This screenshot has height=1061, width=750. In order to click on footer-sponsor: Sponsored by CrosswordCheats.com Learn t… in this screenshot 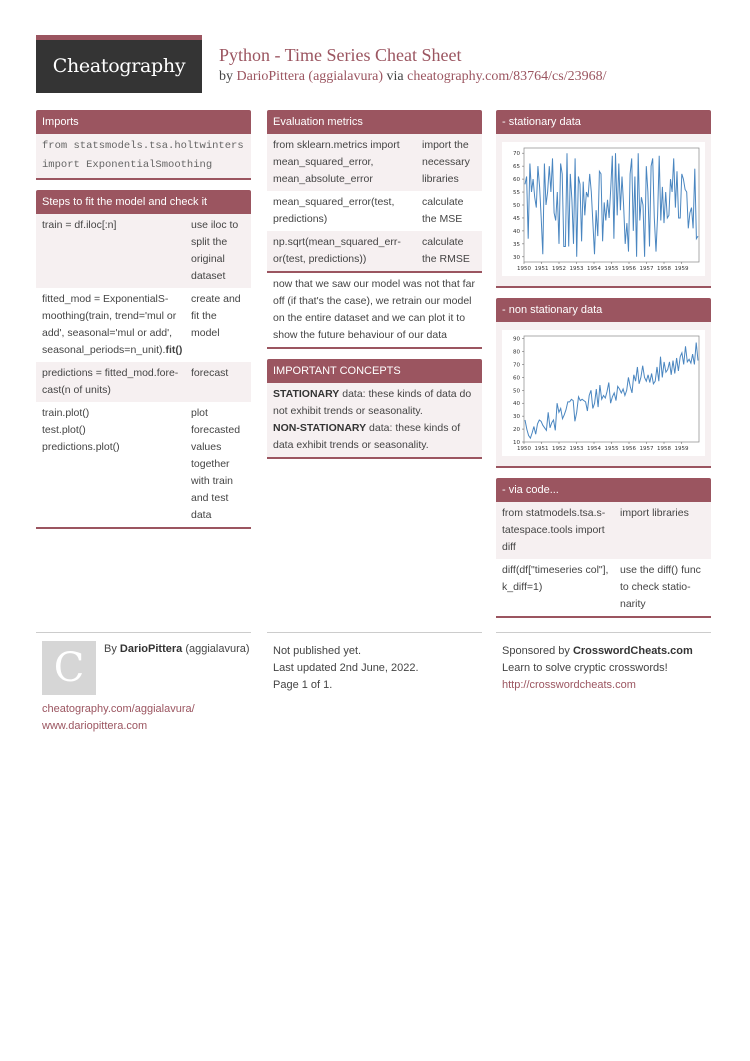, I will do `click(597, 668)`.